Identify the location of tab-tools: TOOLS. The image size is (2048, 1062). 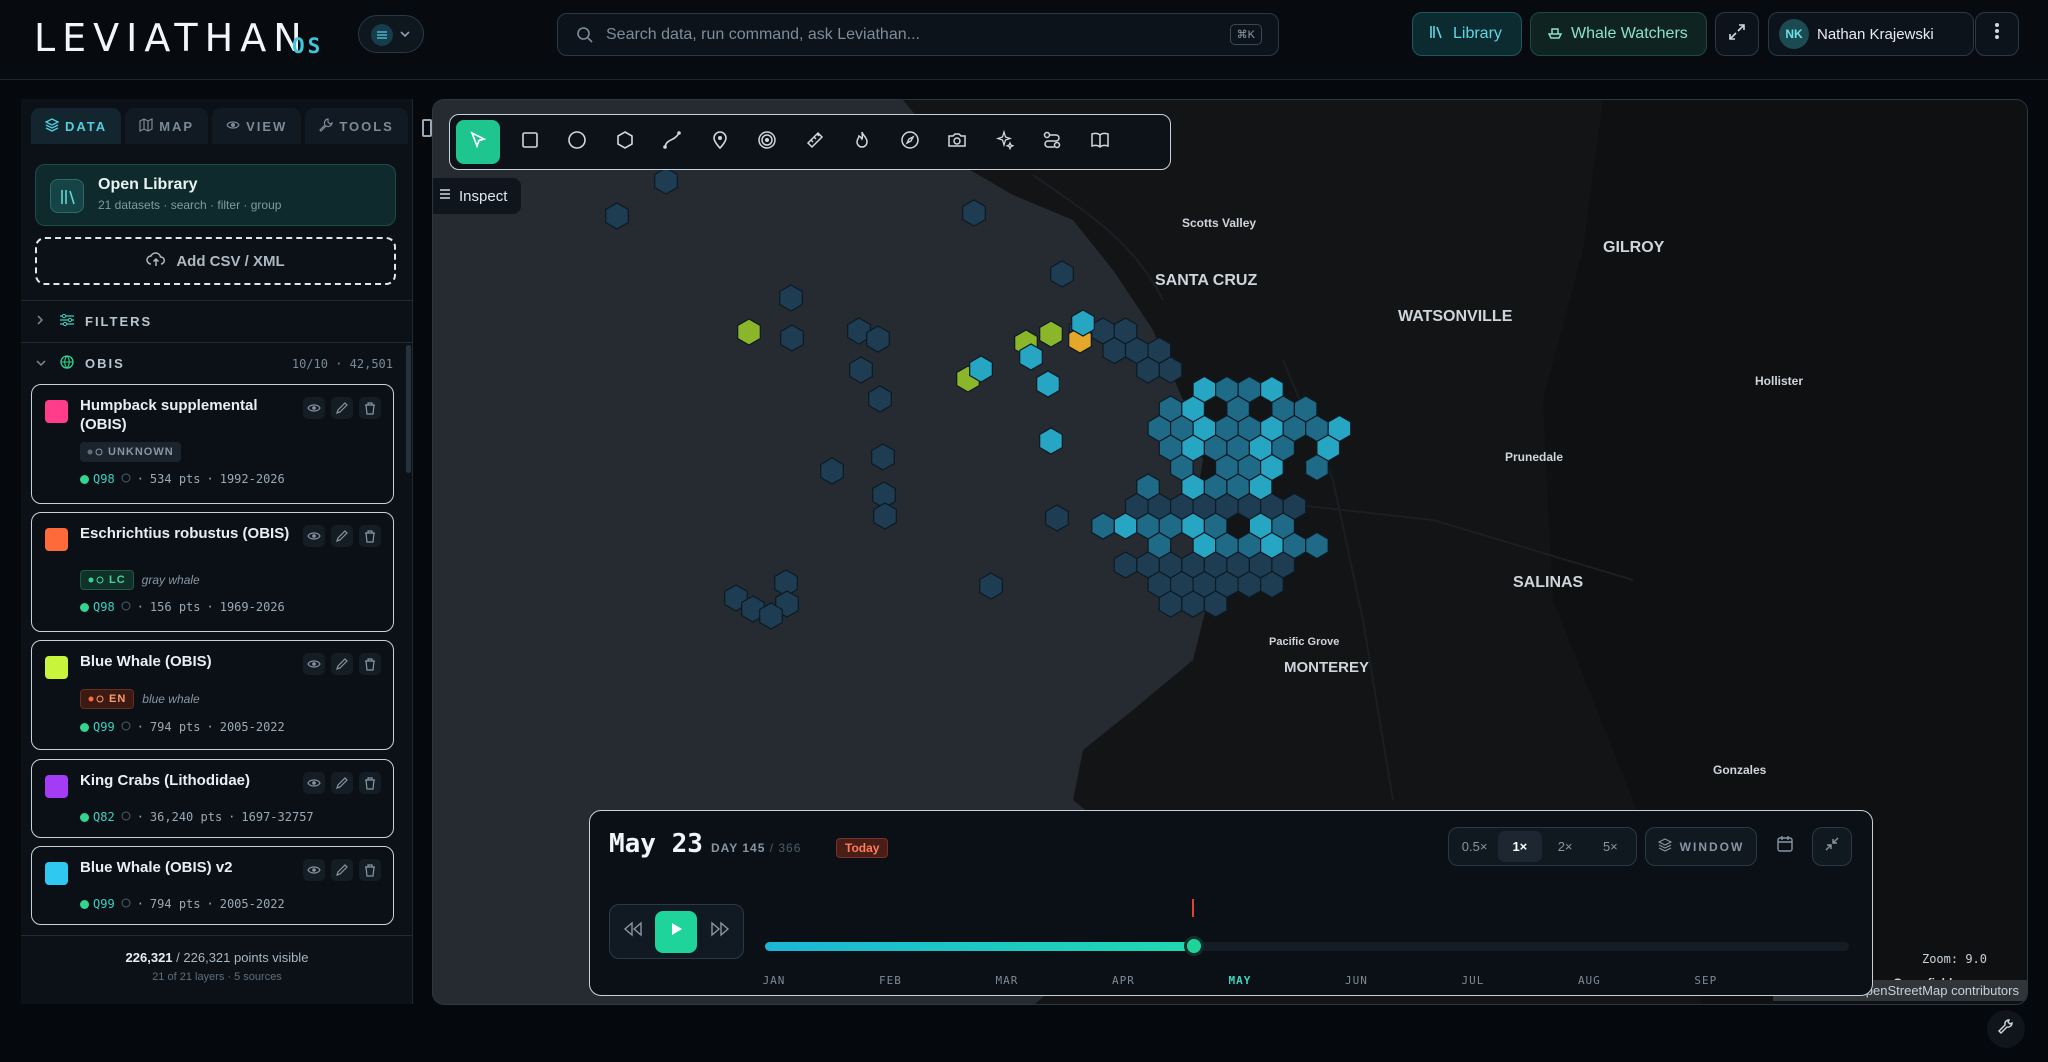
(356, 126).